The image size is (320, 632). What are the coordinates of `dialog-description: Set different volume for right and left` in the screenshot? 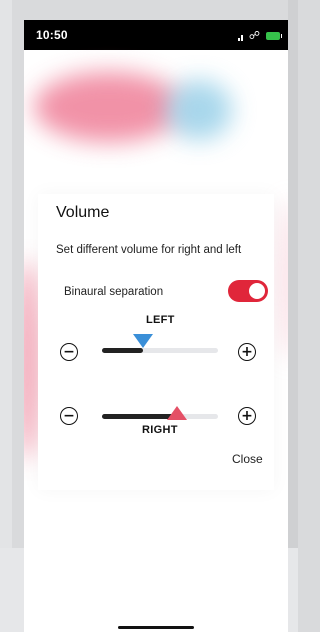 It's located at (149, 250).